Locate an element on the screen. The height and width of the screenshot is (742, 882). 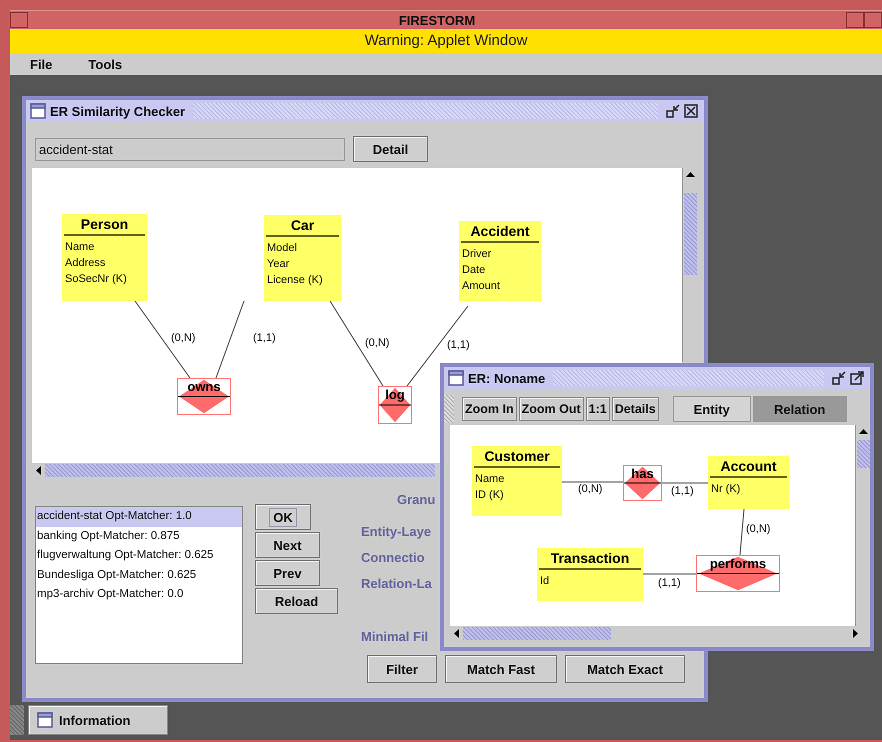
entity-name: Account is located at coordinates (748, 467).